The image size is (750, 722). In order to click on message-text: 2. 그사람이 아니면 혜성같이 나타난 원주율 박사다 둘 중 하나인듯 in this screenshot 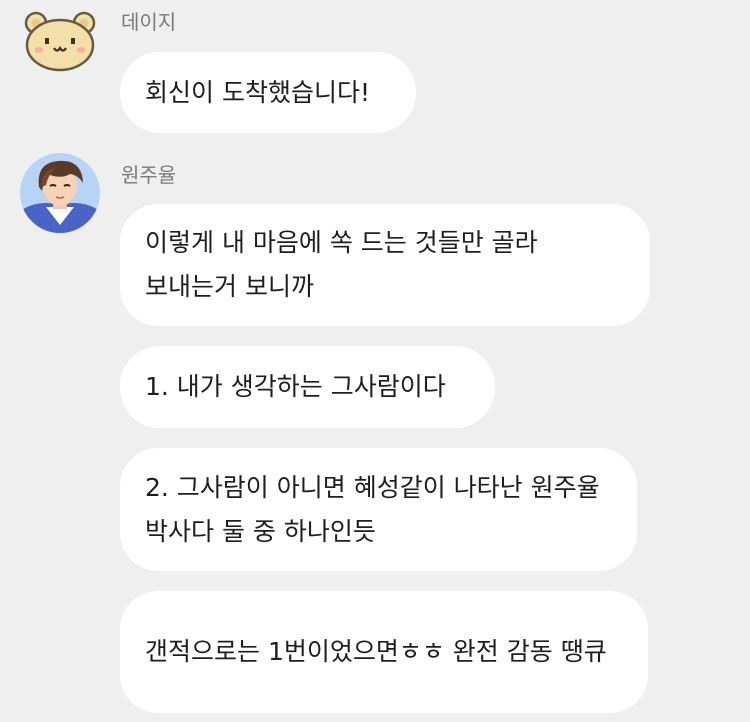, I will do `click(372, 509)`.